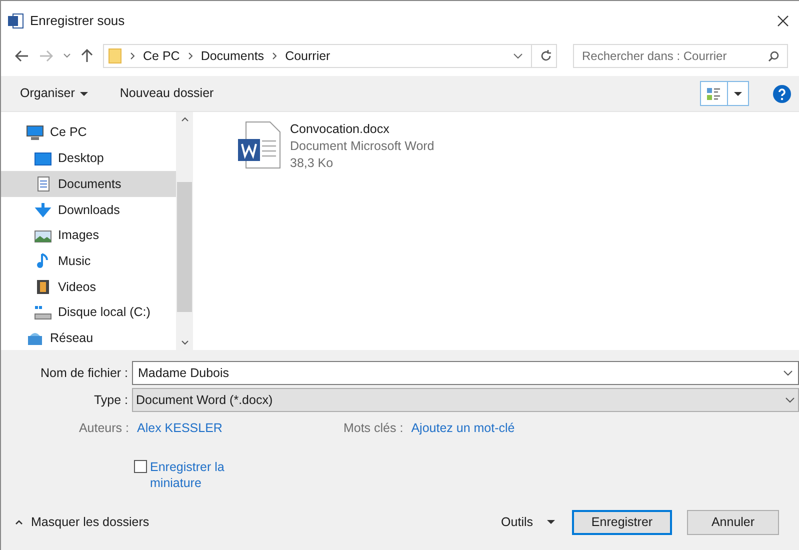 This screenshot has width=799, height=550. I want to click on sidebar-item: Images, so click(88, 235).